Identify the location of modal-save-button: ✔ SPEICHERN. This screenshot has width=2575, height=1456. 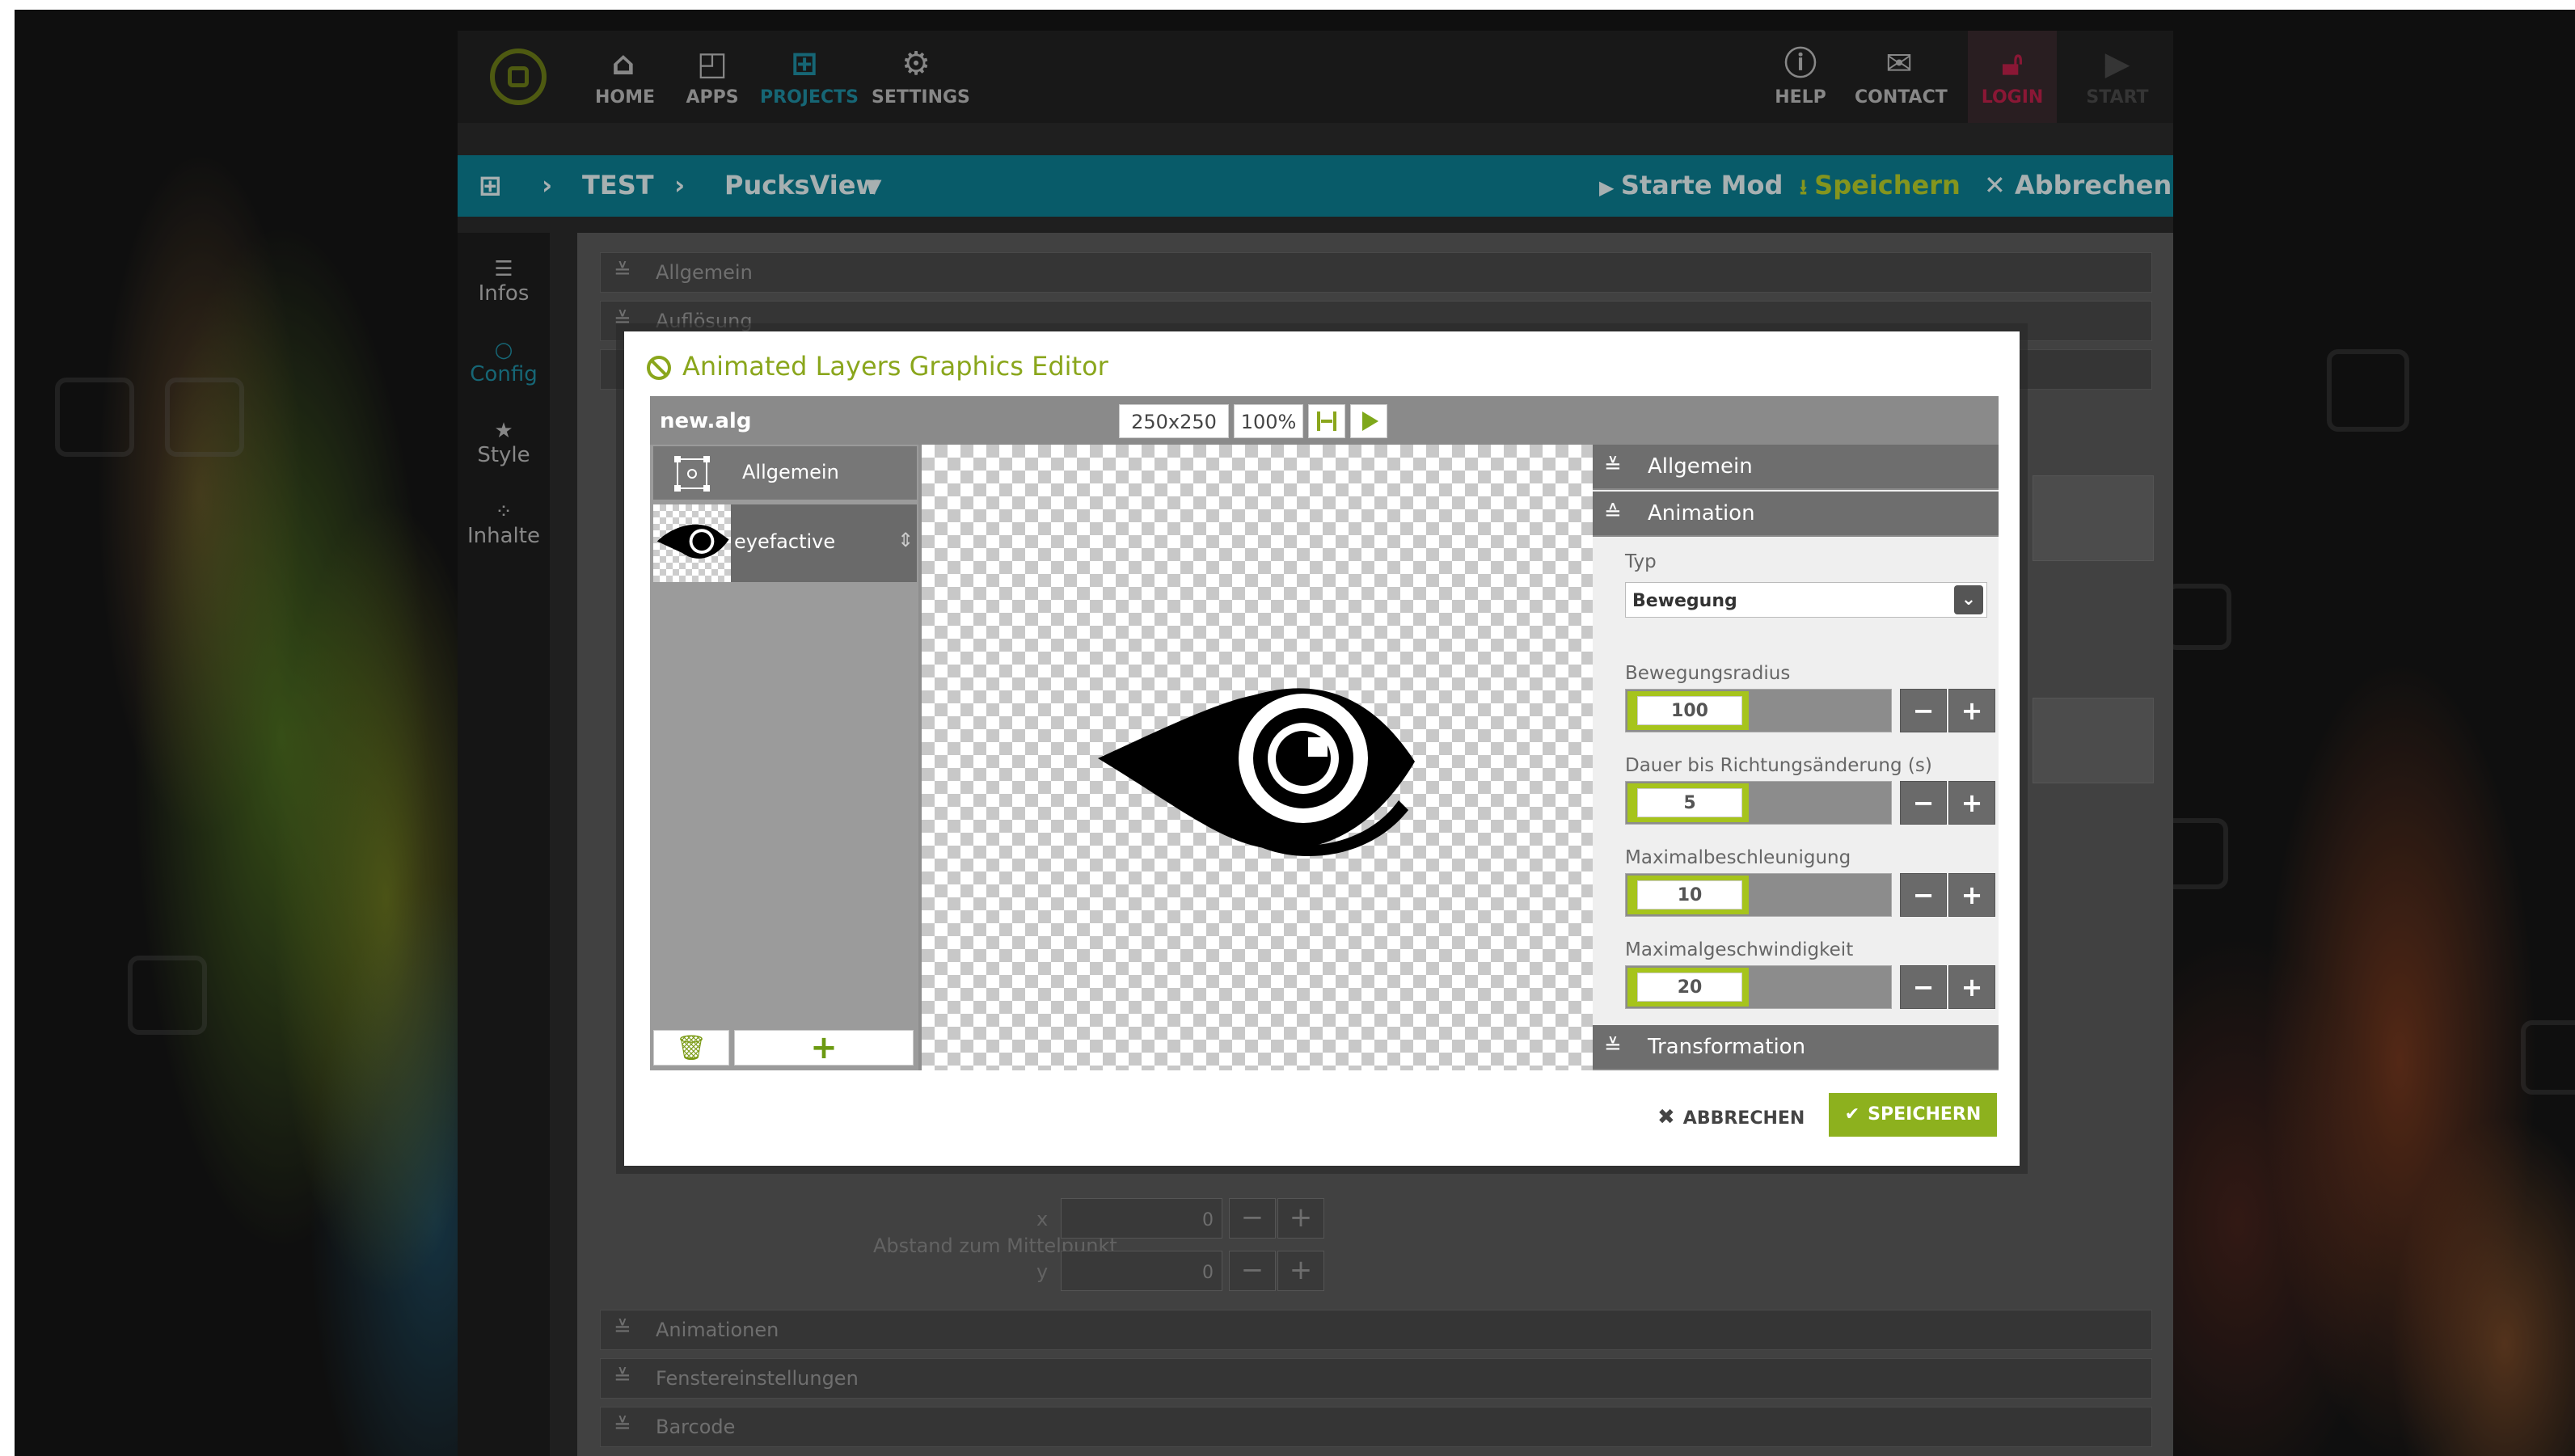
(1913, 1115).